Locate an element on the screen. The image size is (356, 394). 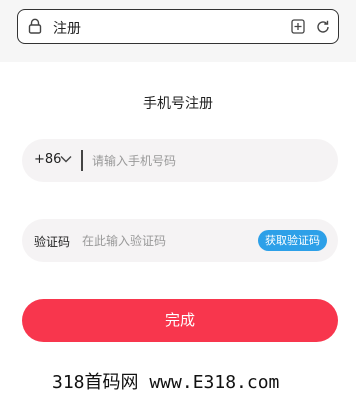
page-title: 注册 is located at coordinates (67, 29).